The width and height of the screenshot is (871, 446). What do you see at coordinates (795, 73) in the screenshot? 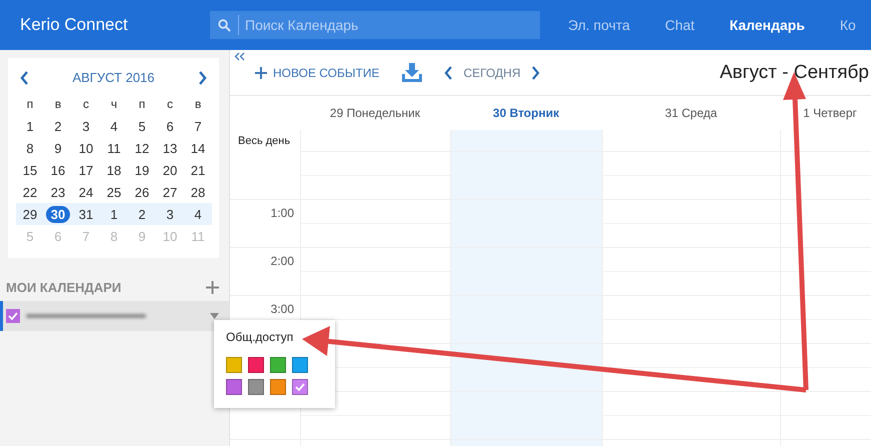
I see `date-range-title: Август - Сентябр` at bounding box center [795, 73].